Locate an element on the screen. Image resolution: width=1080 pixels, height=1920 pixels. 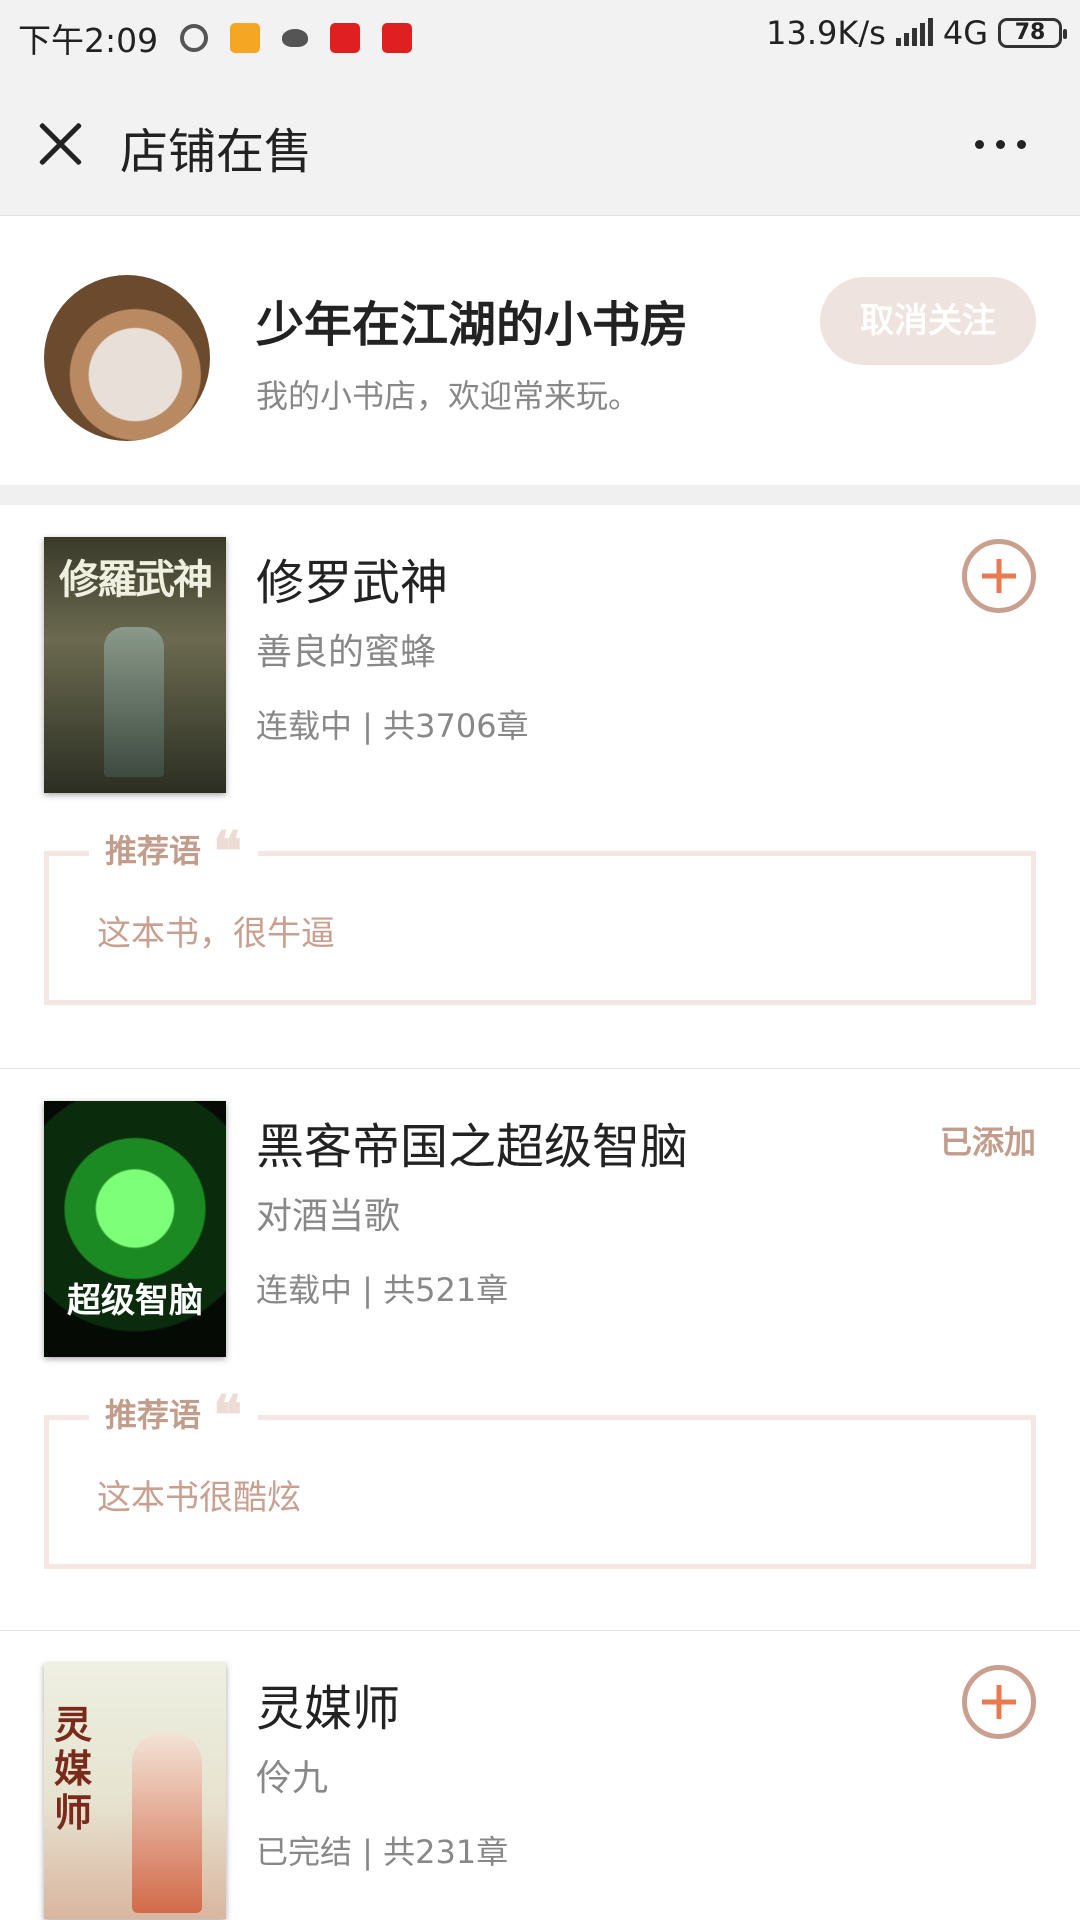
network-type: 4G is located at coordinates (965, 33).